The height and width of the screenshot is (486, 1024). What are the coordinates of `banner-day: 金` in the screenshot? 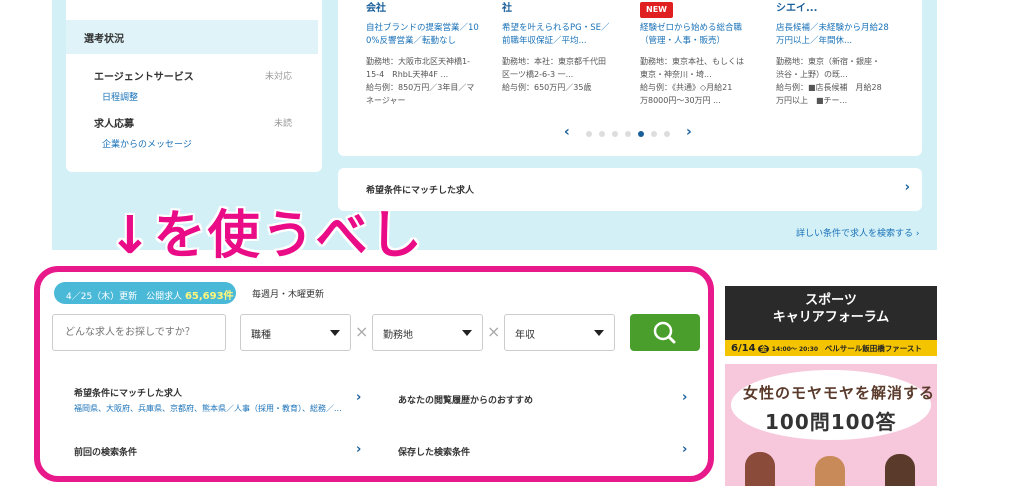 It's located at (764, 349).